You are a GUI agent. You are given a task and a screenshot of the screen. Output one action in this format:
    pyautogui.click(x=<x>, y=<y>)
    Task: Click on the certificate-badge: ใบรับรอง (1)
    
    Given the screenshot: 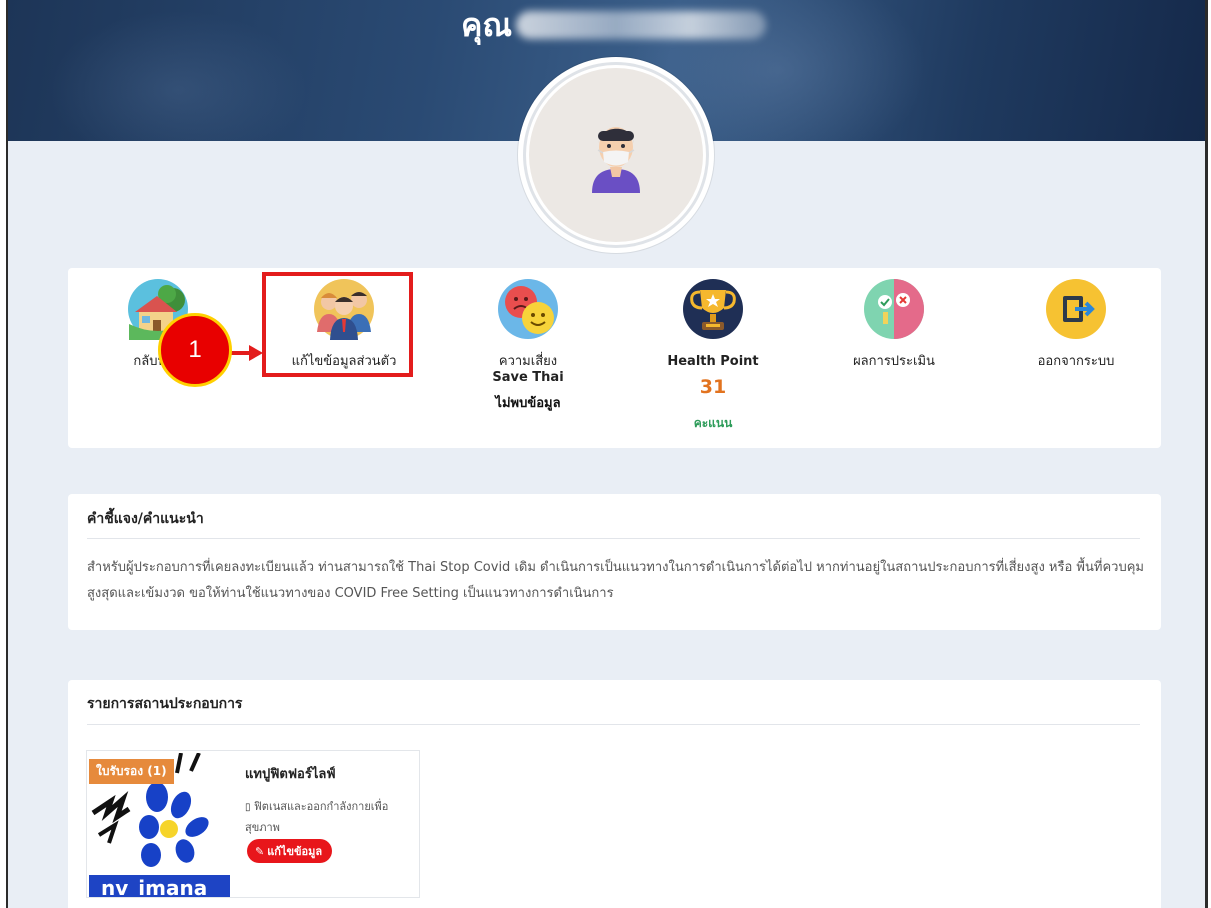 What is the action you would take?
    pyautogui.click(x=131, y=771)
    